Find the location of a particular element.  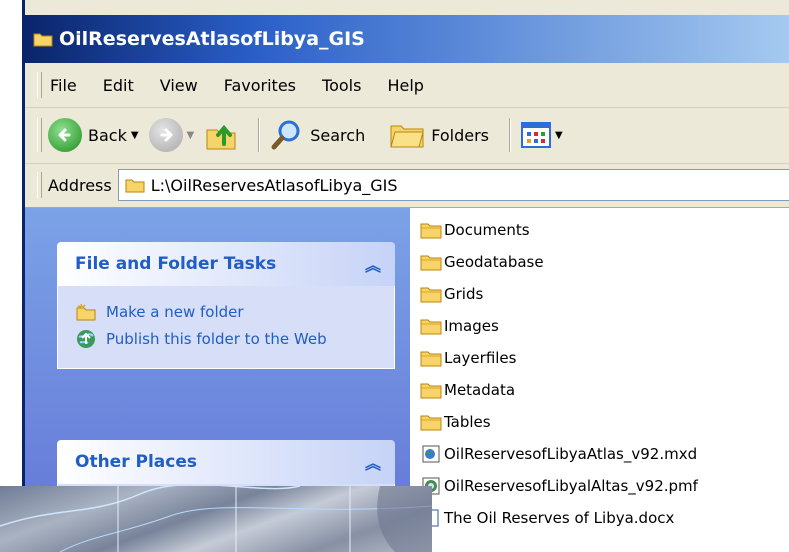

views-button: ▼ is located at coordinates (542, 135).